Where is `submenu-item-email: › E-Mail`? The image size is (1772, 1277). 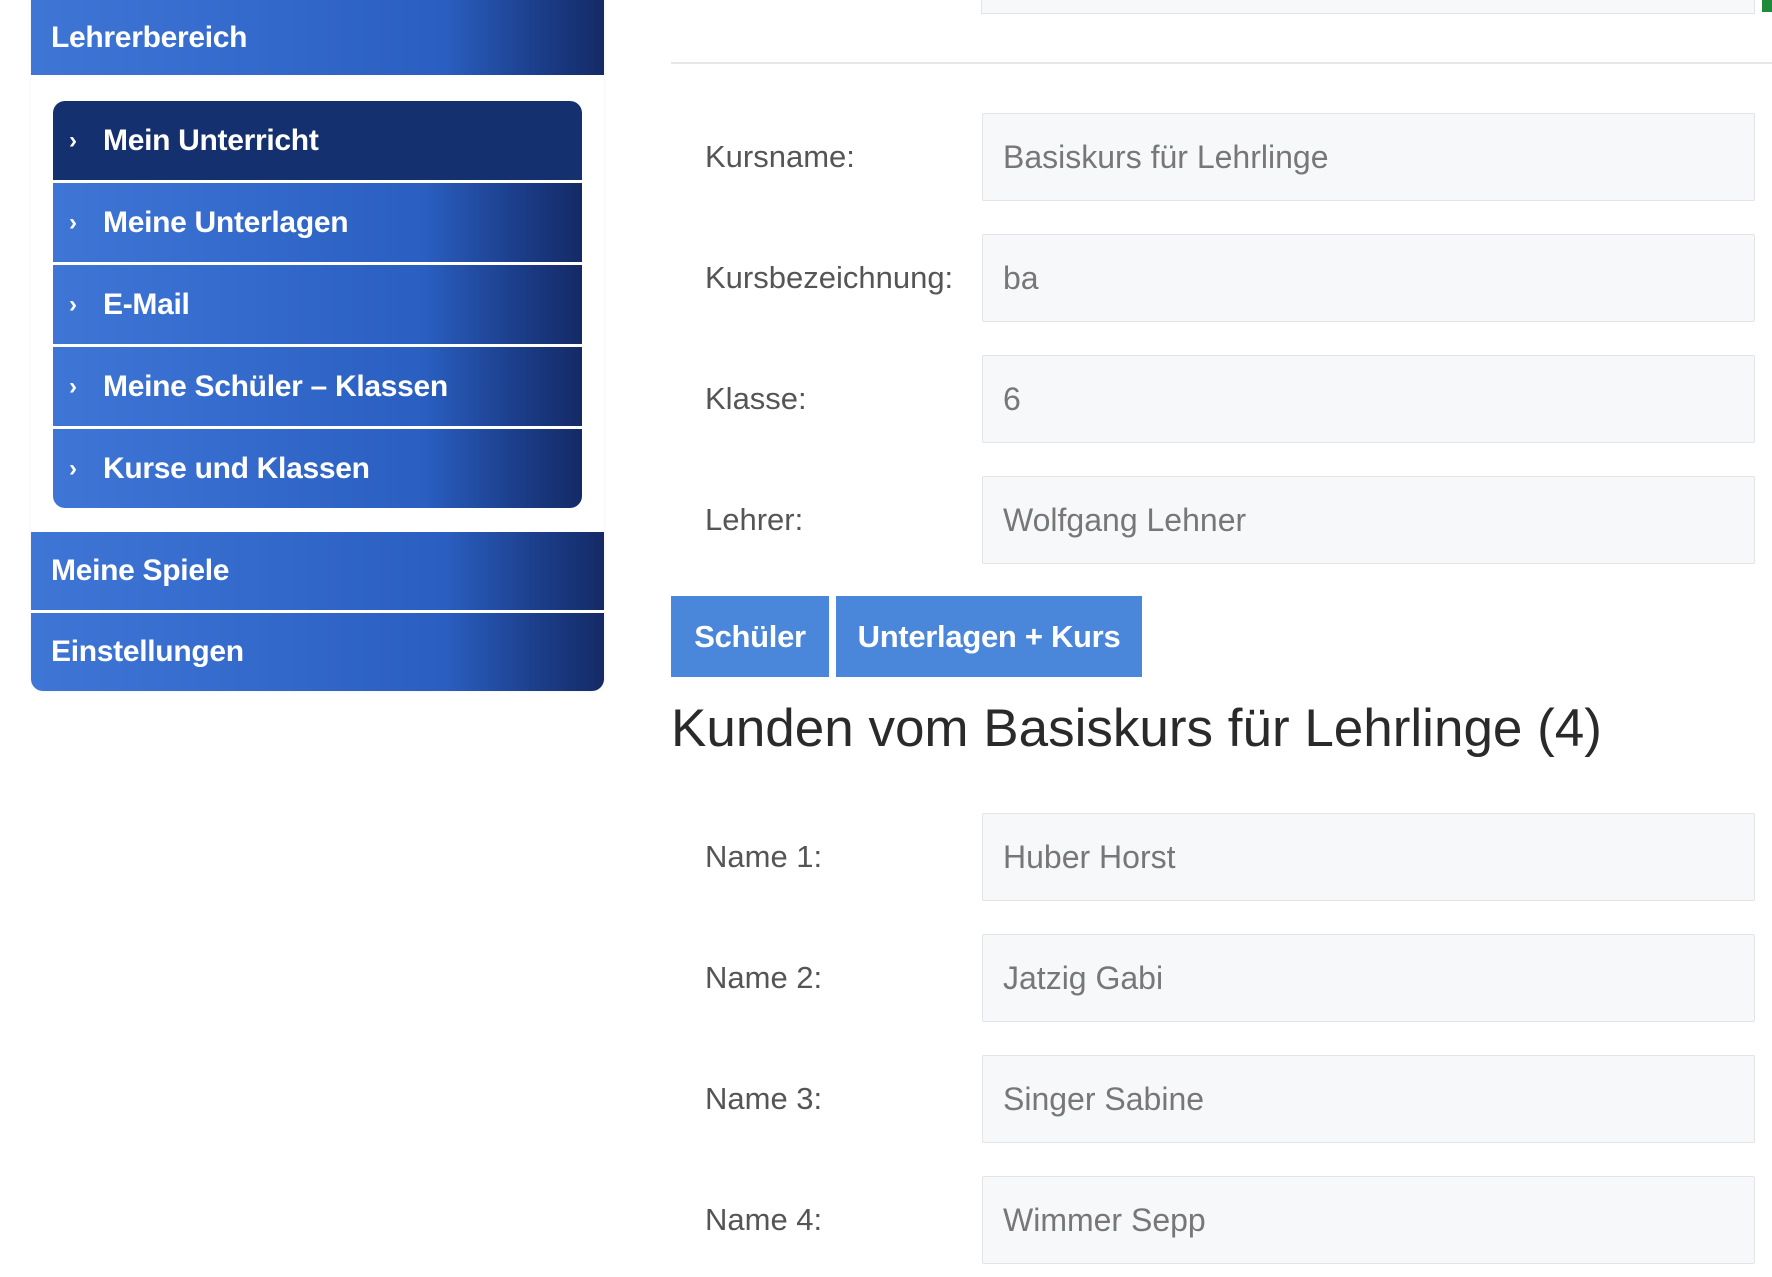
submenu-item-email: › E-Mail is located at coordinates (317, 304).